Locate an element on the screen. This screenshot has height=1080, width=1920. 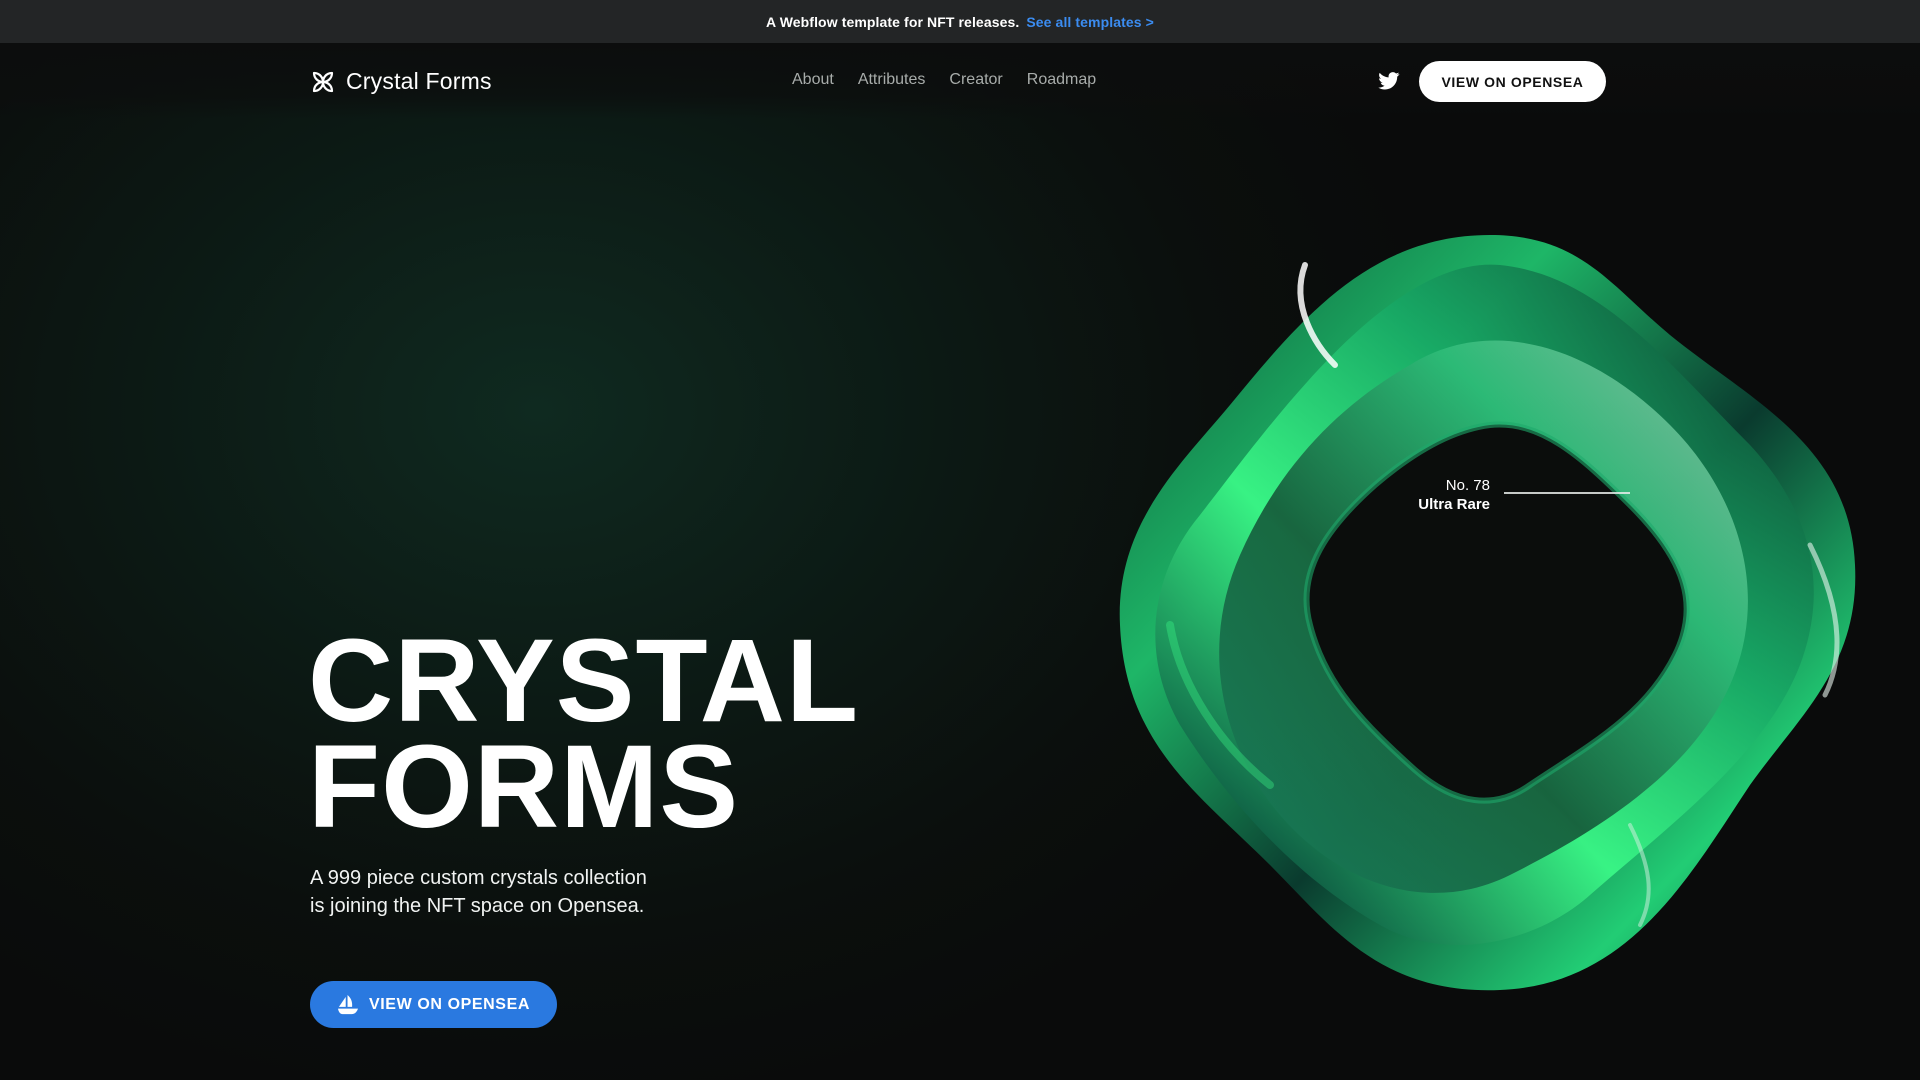
nft-feature-callout: No. 78 Ultra Rare is located at coordinates (1480, 495).